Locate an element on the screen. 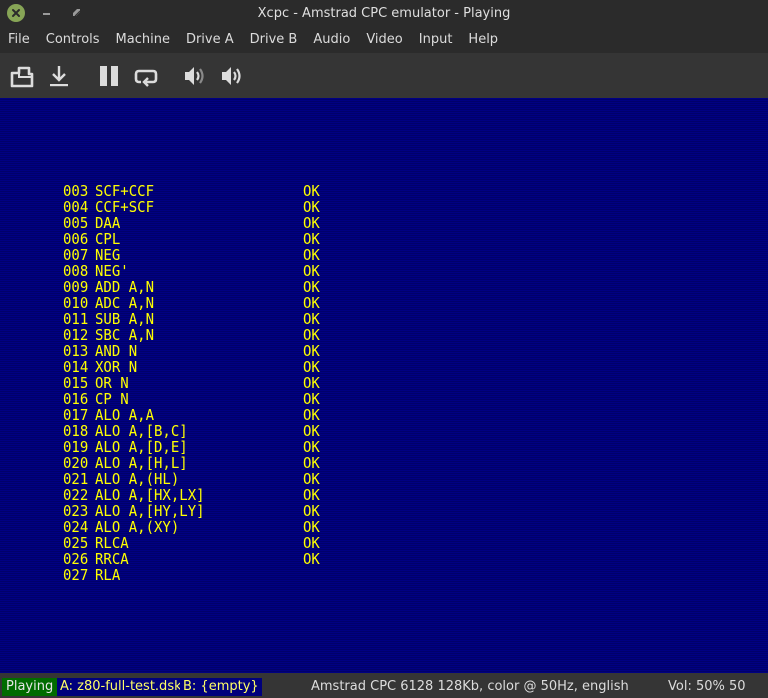  test-result-line: 019 ALO A,[D,E] OK is located at coordinates (191, 448).